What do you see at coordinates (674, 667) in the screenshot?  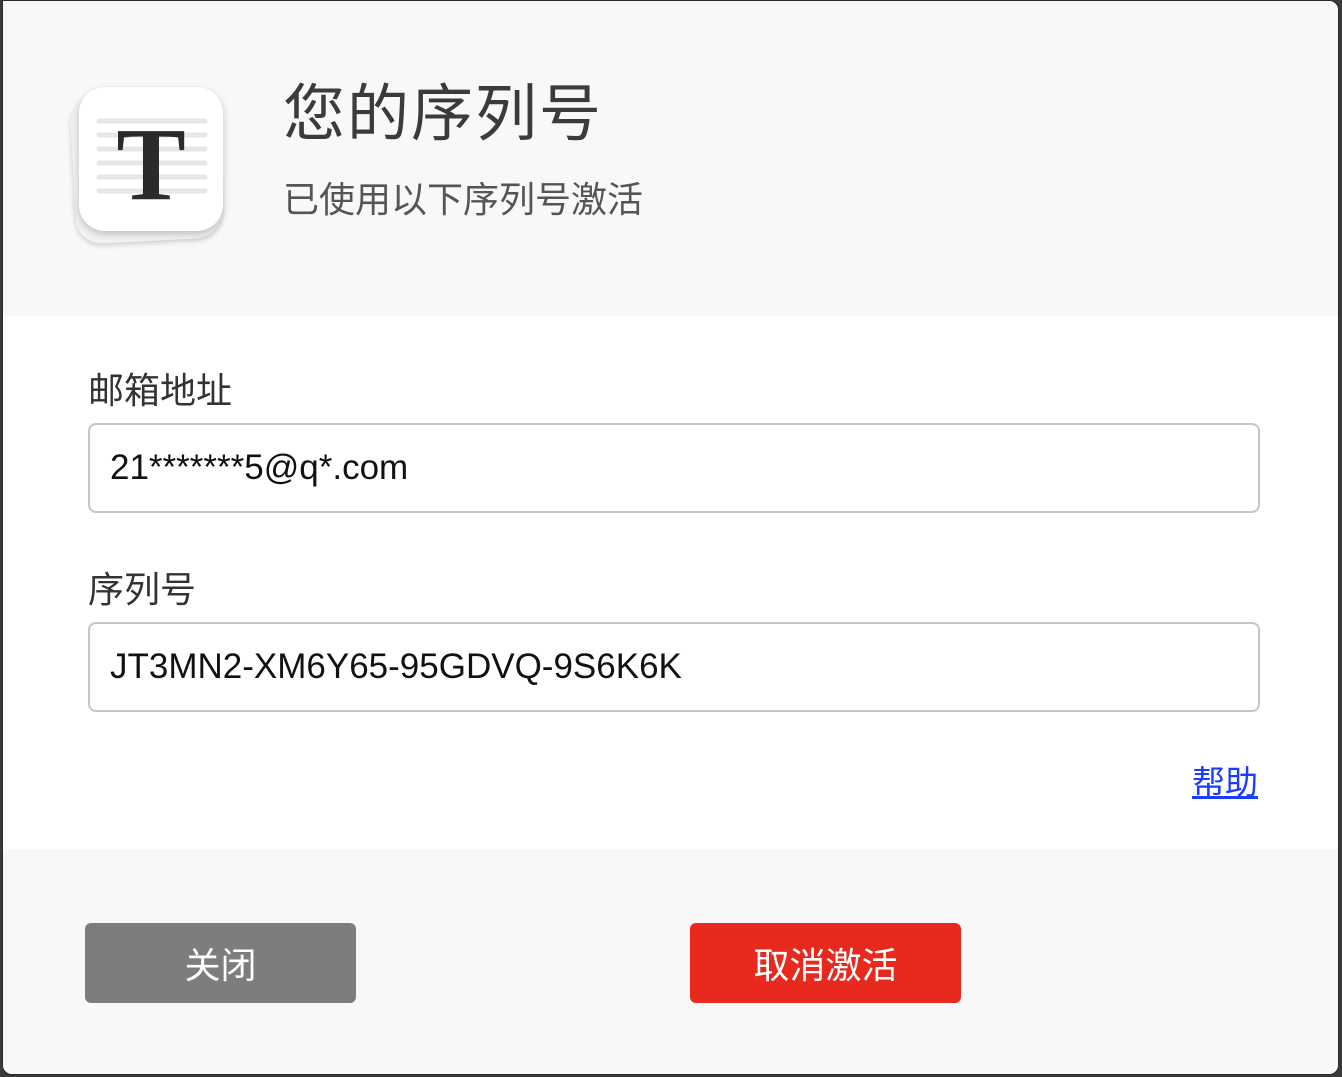 I see `serial-number-field` at bounding box center [674, 667].